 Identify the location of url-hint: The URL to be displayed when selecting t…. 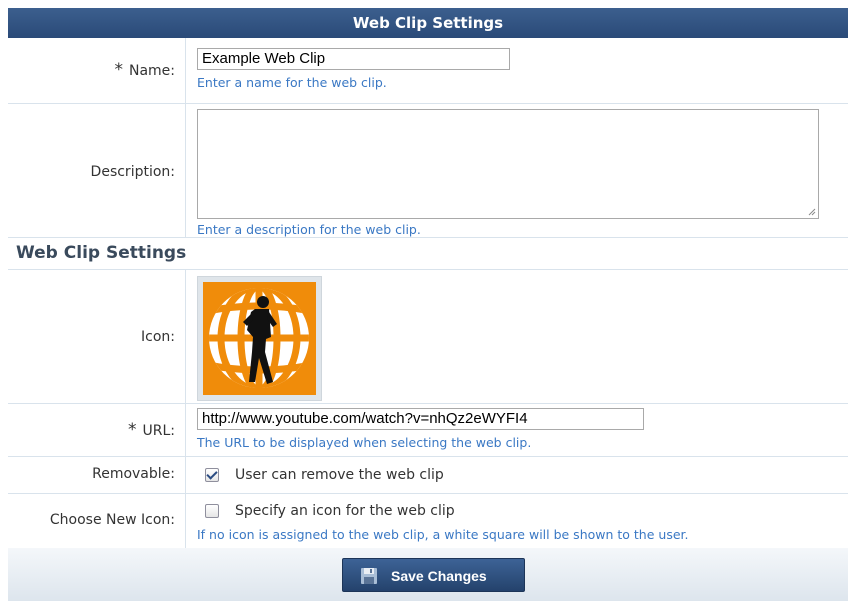
(364, 442).